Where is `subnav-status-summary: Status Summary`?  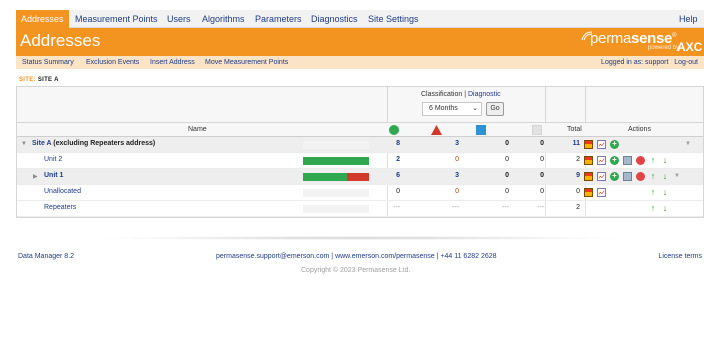 subnav-status-summary: Status Summary is located at coordinates (48, 62).